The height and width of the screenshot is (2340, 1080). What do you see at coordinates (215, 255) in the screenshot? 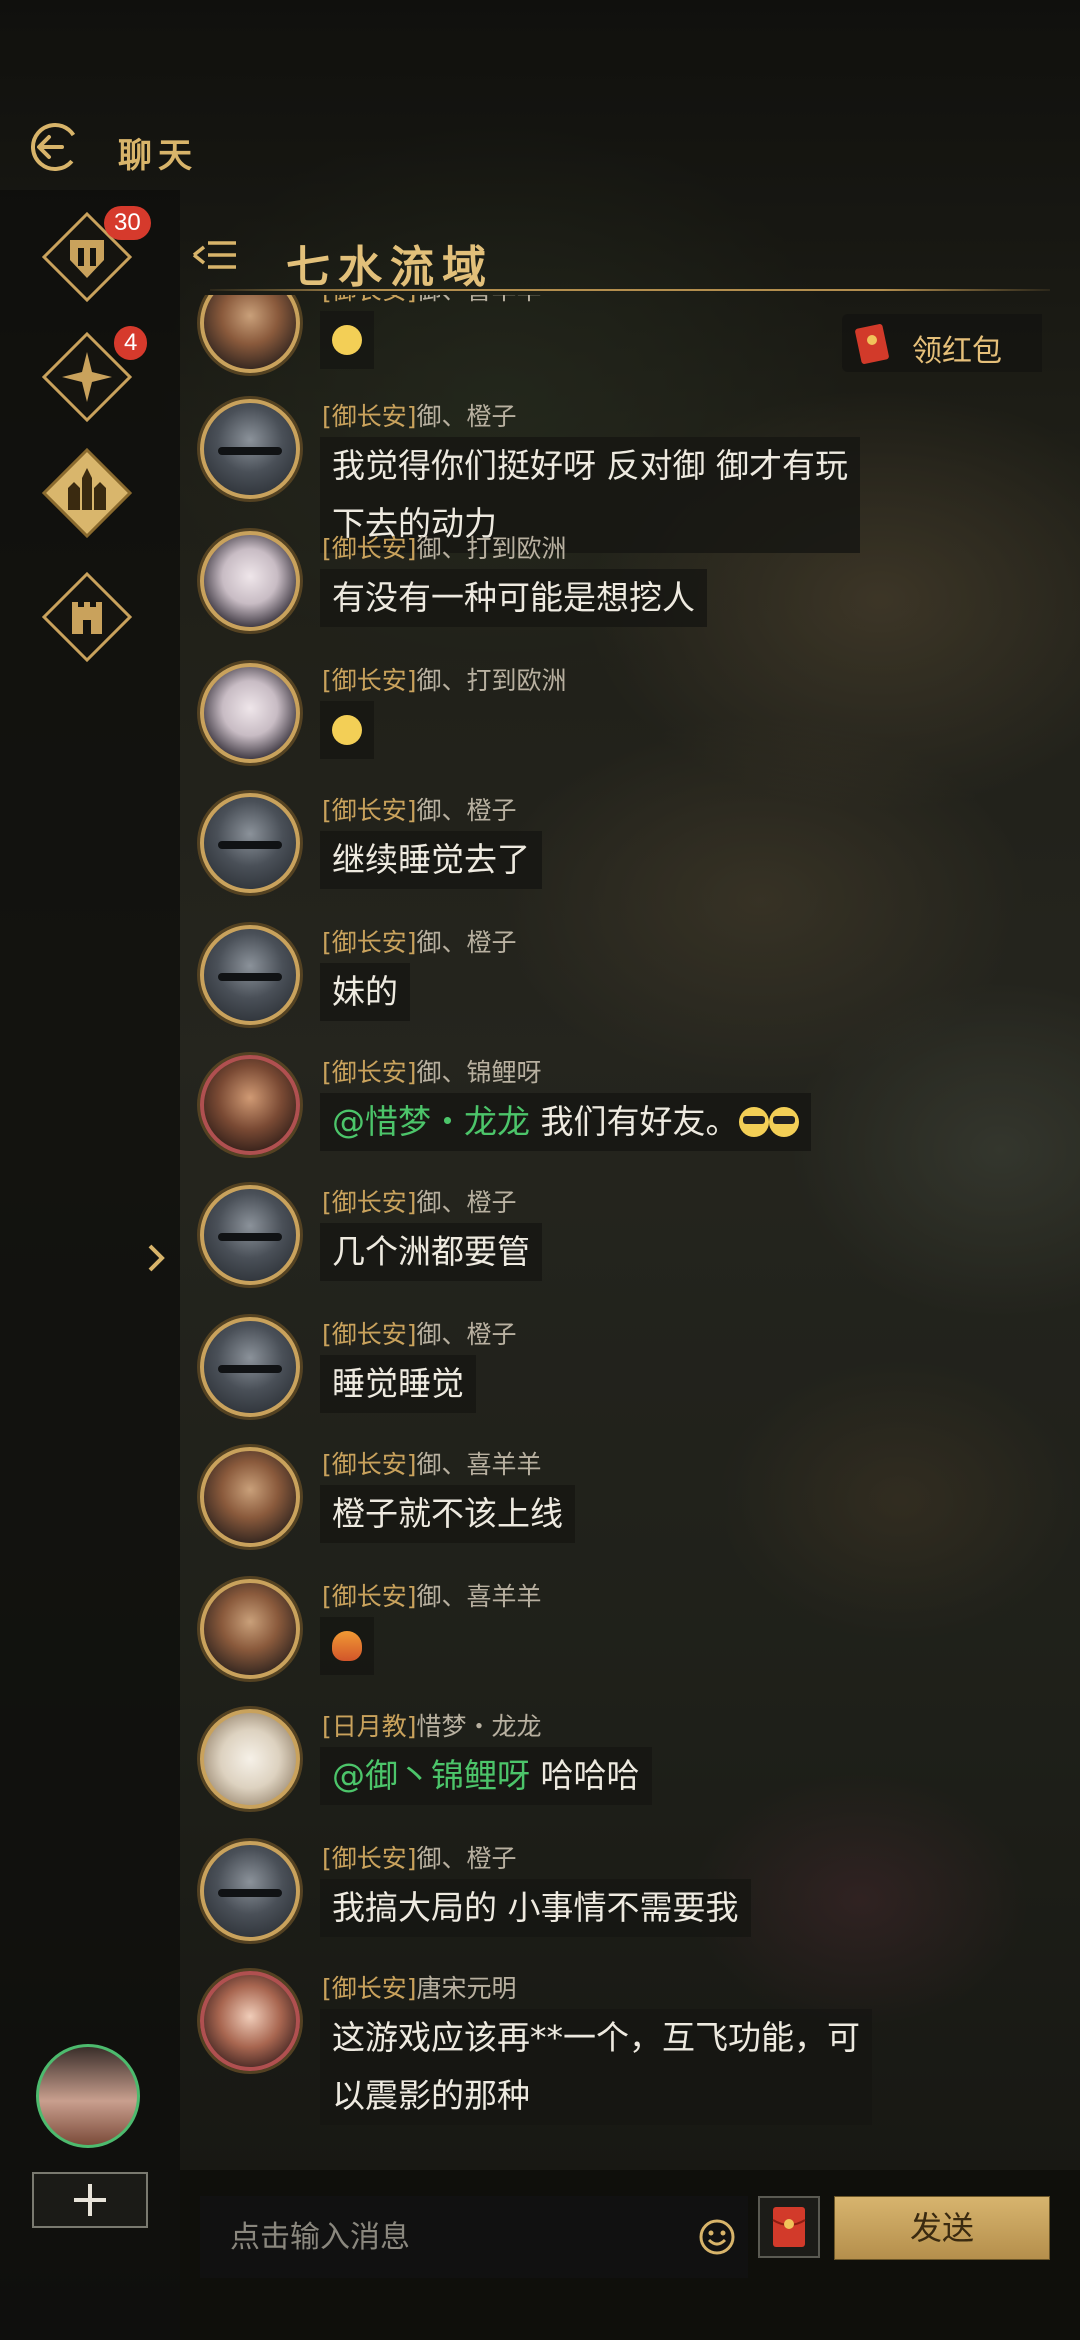
I see `menu-icon` at bounding box center [215, 255].